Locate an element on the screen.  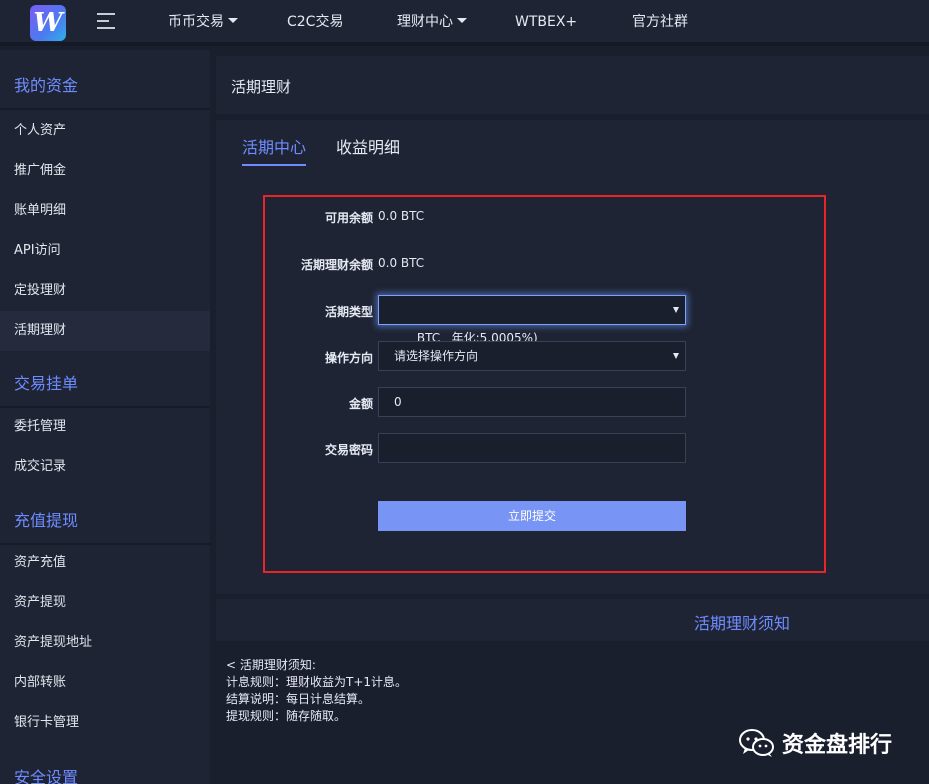
direction-label: 操作方向 is located at coordinates (348, 358).